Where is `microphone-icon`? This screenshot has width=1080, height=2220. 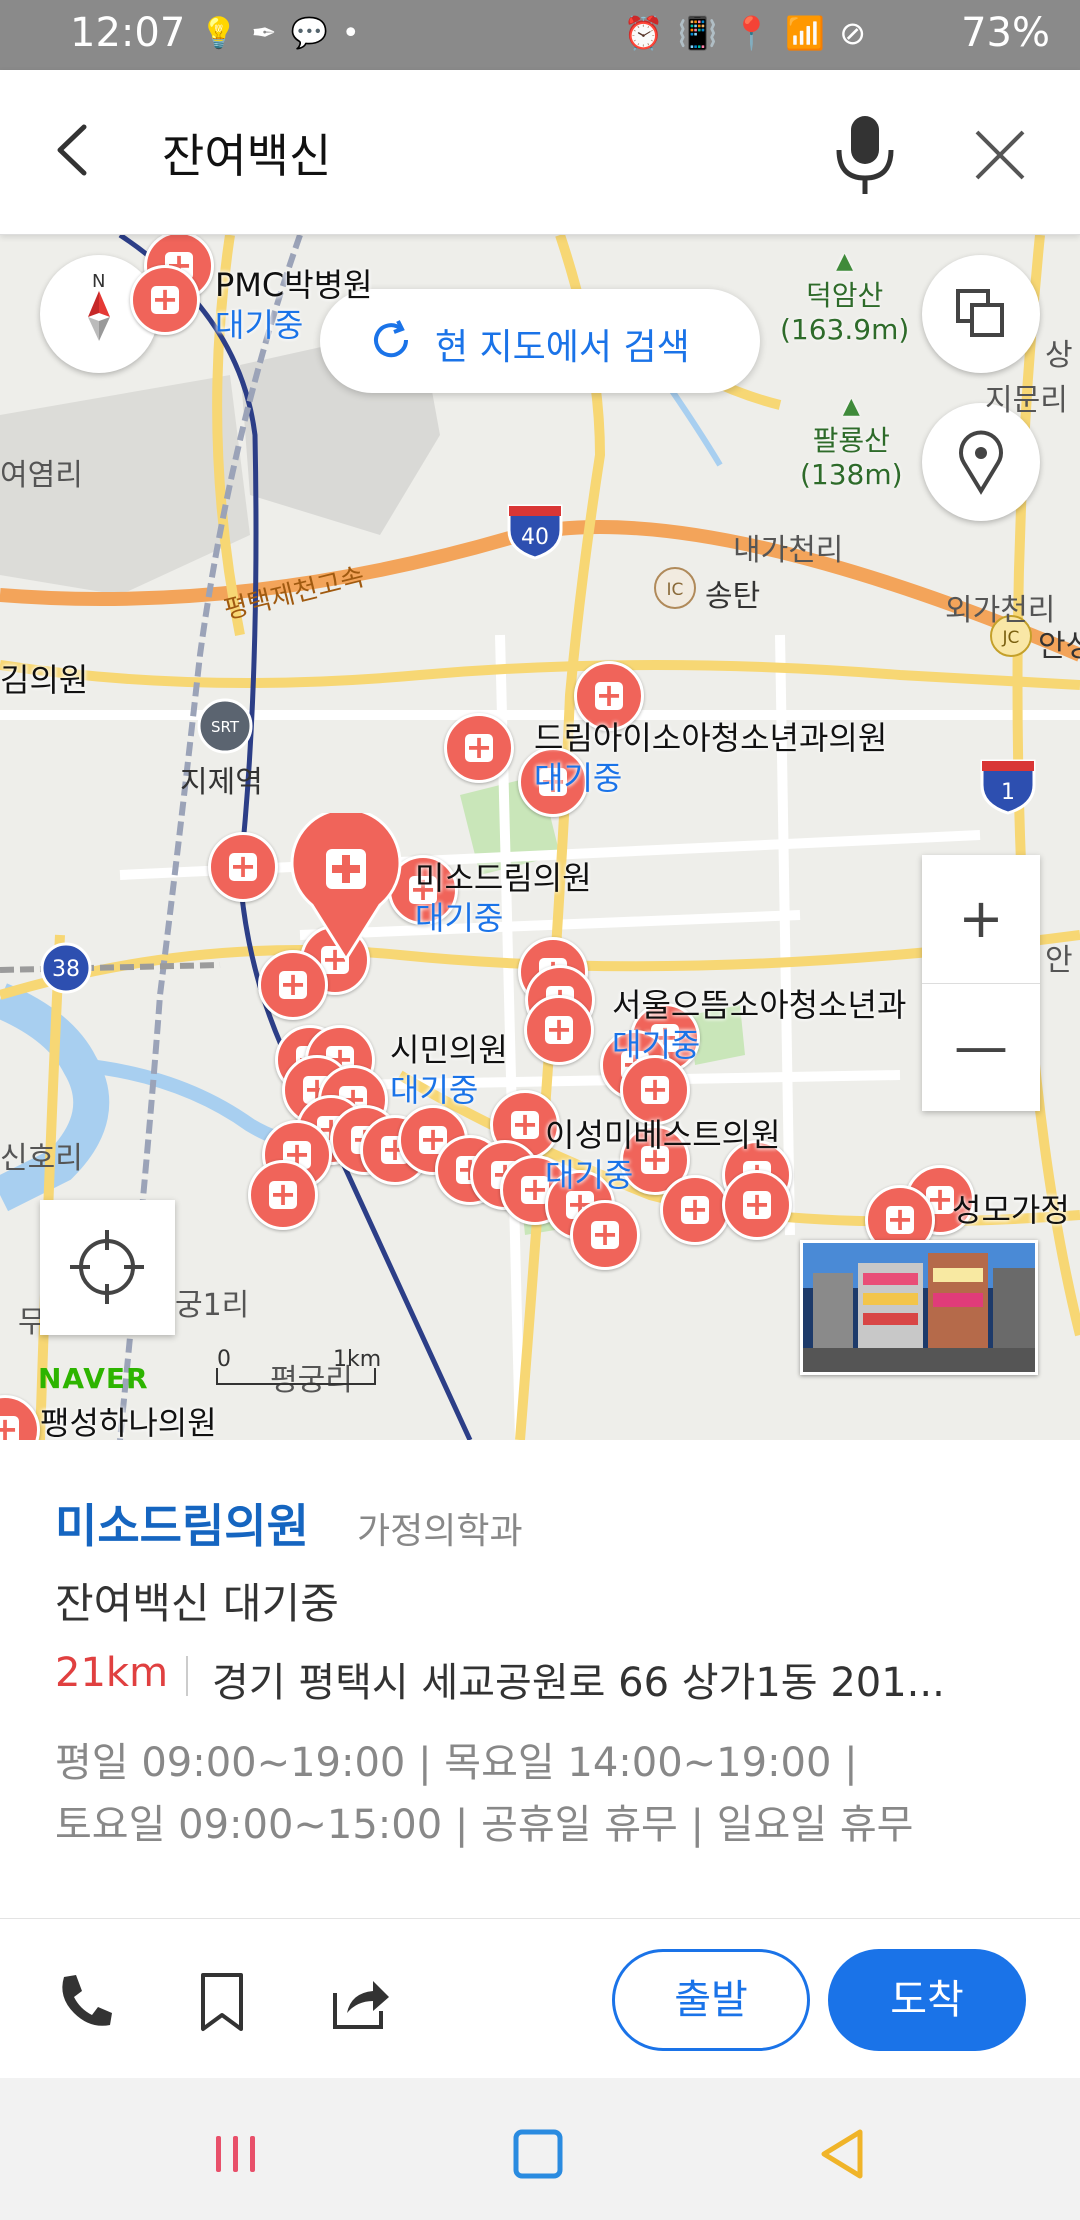 microphone-icon is located at coordinates (865, 155).